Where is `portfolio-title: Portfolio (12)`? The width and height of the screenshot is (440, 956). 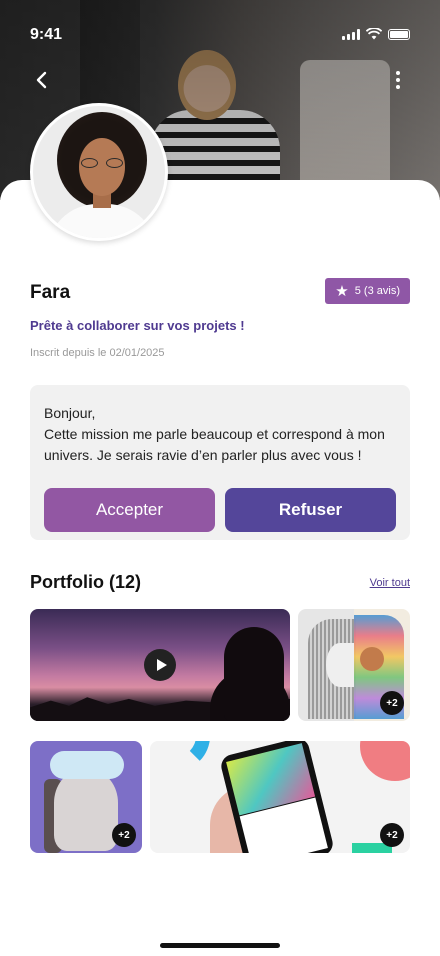 portfolio-title: Portfolio (12) is located at coordinates (85, 582).